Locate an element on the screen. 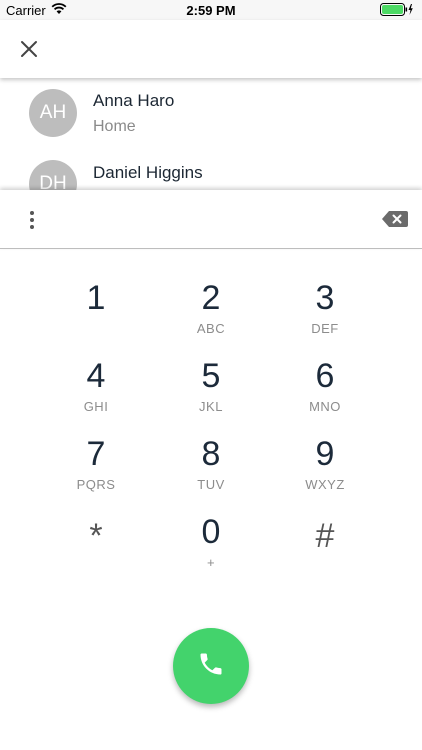  key-digit: 6 is located at coordinates (325, 376).